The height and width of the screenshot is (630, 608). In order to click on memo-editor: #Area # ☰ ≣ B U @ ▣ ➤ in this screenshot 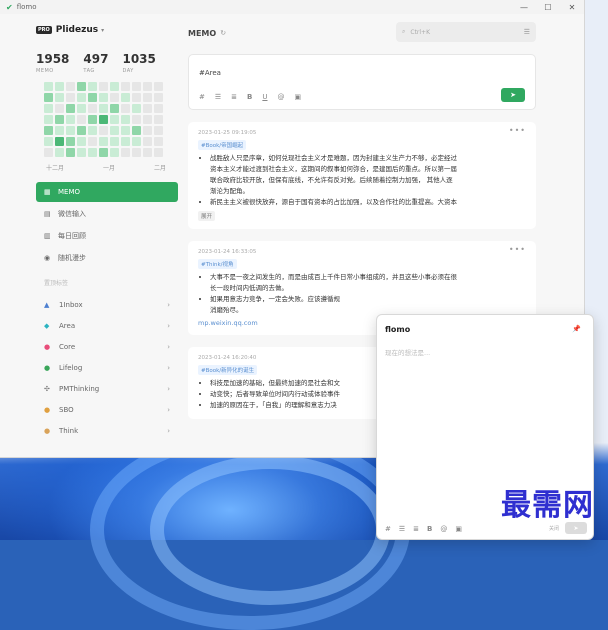, I will do `click(362, 82)`.